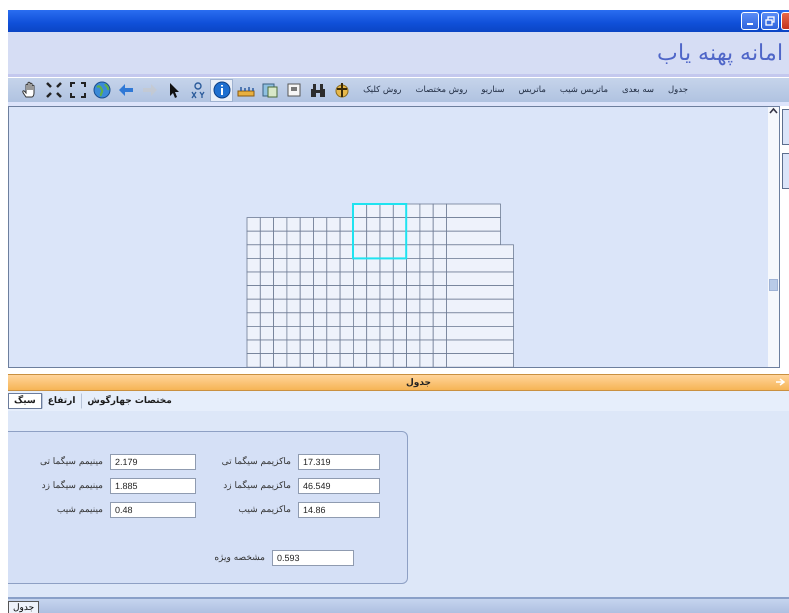 The width and height of the screenshot is (789, 613). What do you see at coordinates (313, 558) in the screenshot?
I see `input-field: 0.593` at bounding box center [313, 558].